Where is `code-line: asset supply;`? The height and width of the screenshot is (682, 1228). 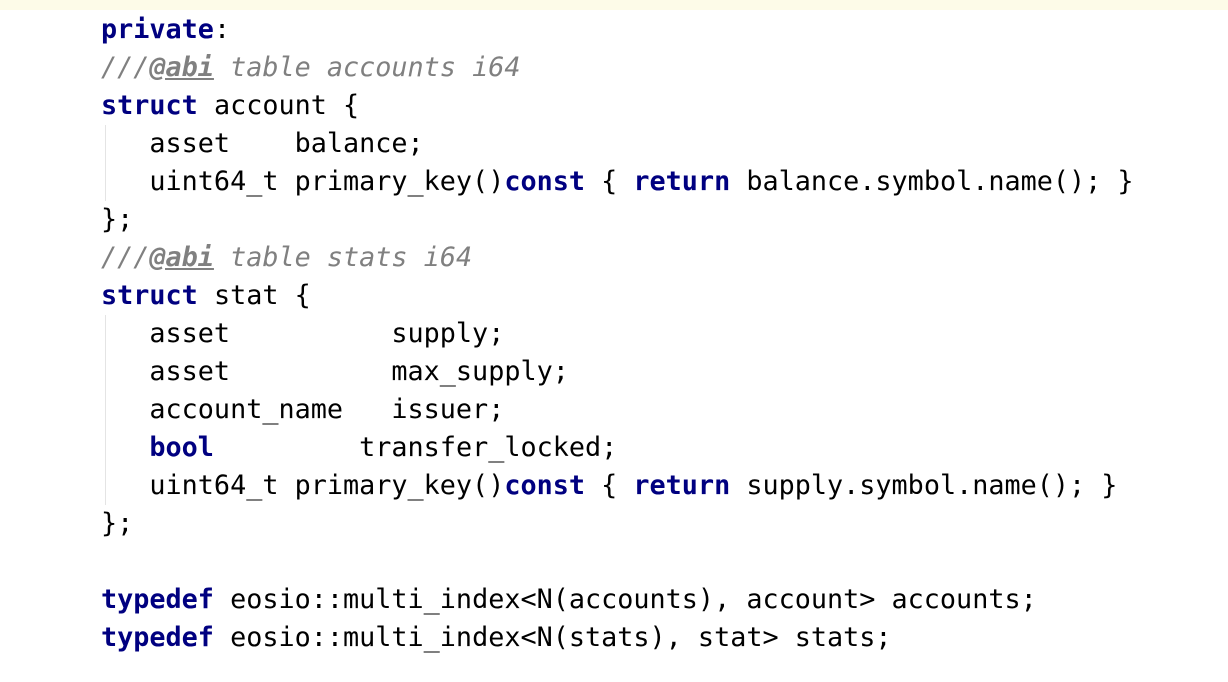 code-line: asset supply; is located at coordinates (617, 334).